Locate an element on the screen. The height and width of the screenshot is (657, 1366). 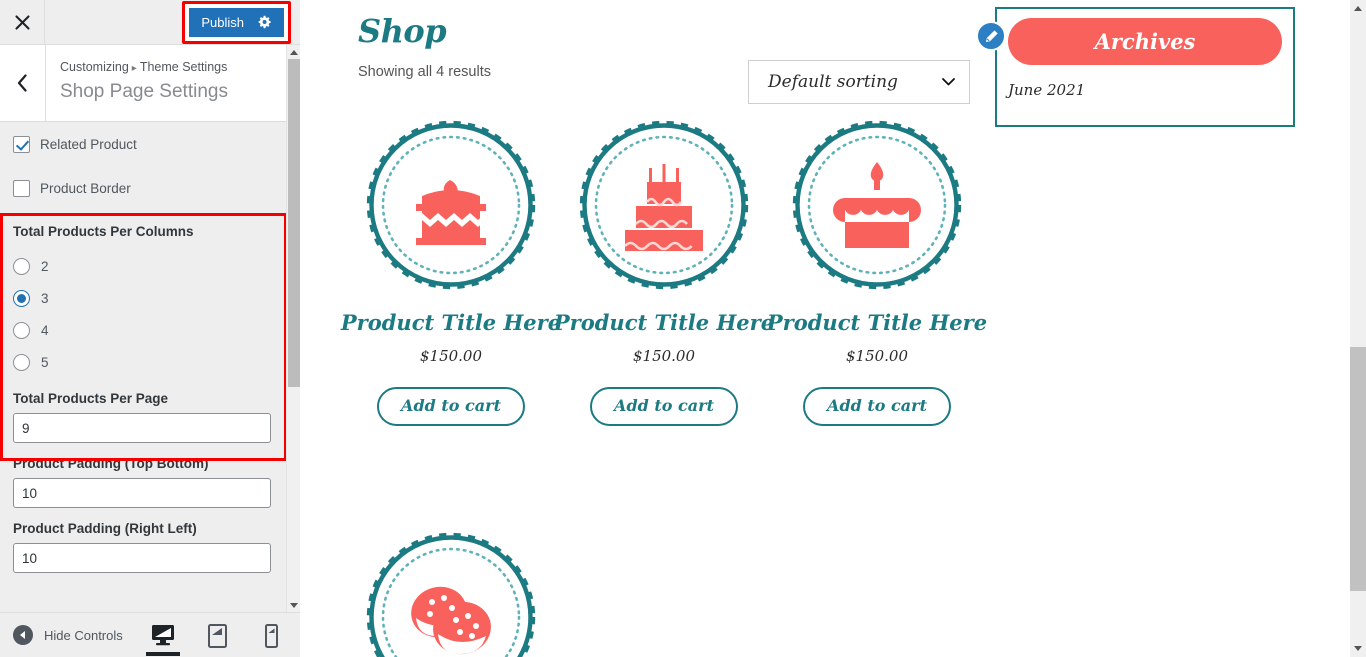
scallop-ring is located at coordinates (664, 205).